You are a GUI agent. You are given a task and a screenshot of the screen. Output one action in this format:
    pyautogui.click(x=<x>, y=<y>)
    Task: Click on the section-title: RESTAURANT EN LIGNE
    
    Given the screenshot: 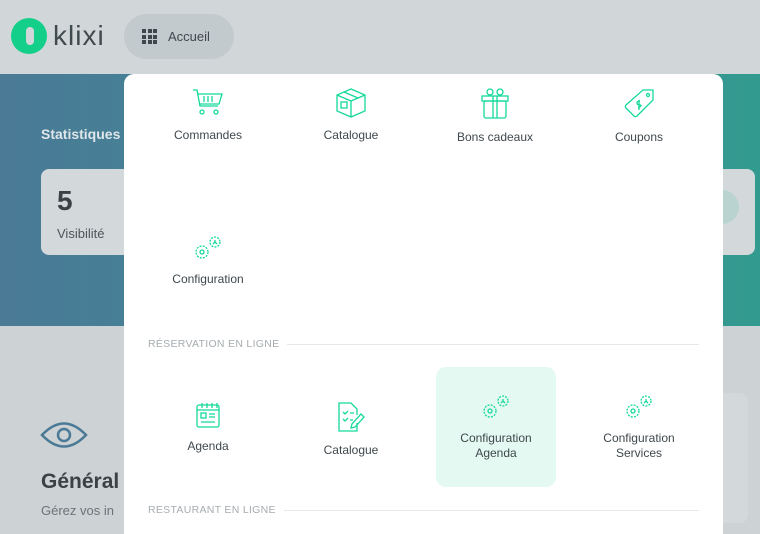 What is the action you would take?
    pyautogui.click(x=212, y=510)
    